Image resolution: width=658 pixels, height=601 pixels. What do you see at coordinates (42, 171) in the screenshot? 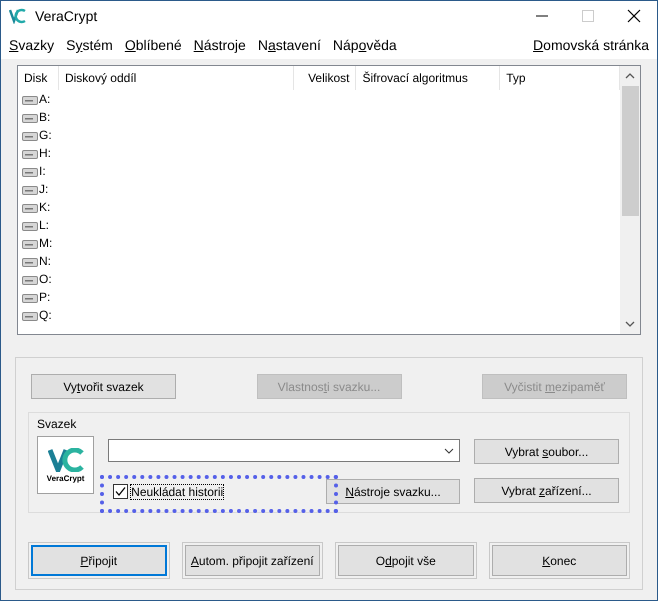
I see `drive-letter: I:` at bounding box center [42, 171].